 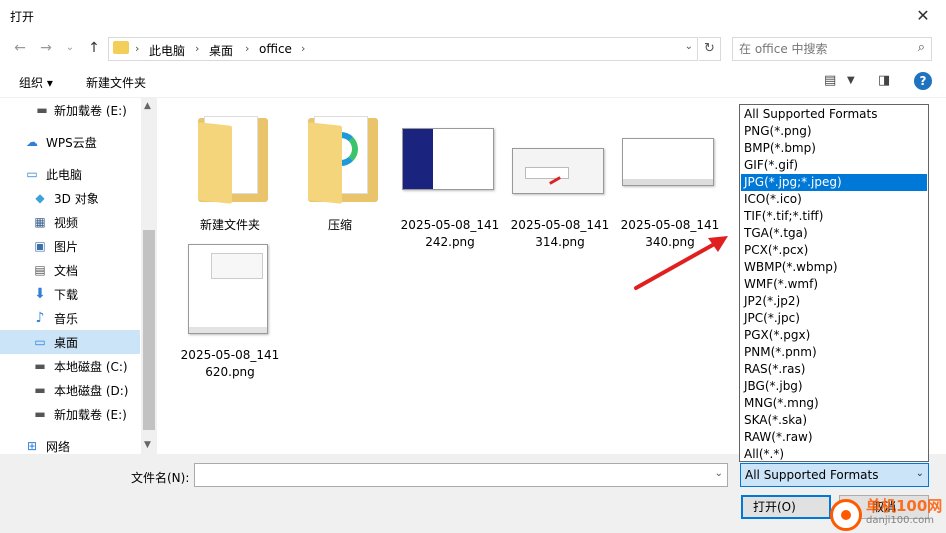 I want to click on sidebar-item-drive-e-top: ▬ 新加载卷 (E:), so click(x=70, y=110).